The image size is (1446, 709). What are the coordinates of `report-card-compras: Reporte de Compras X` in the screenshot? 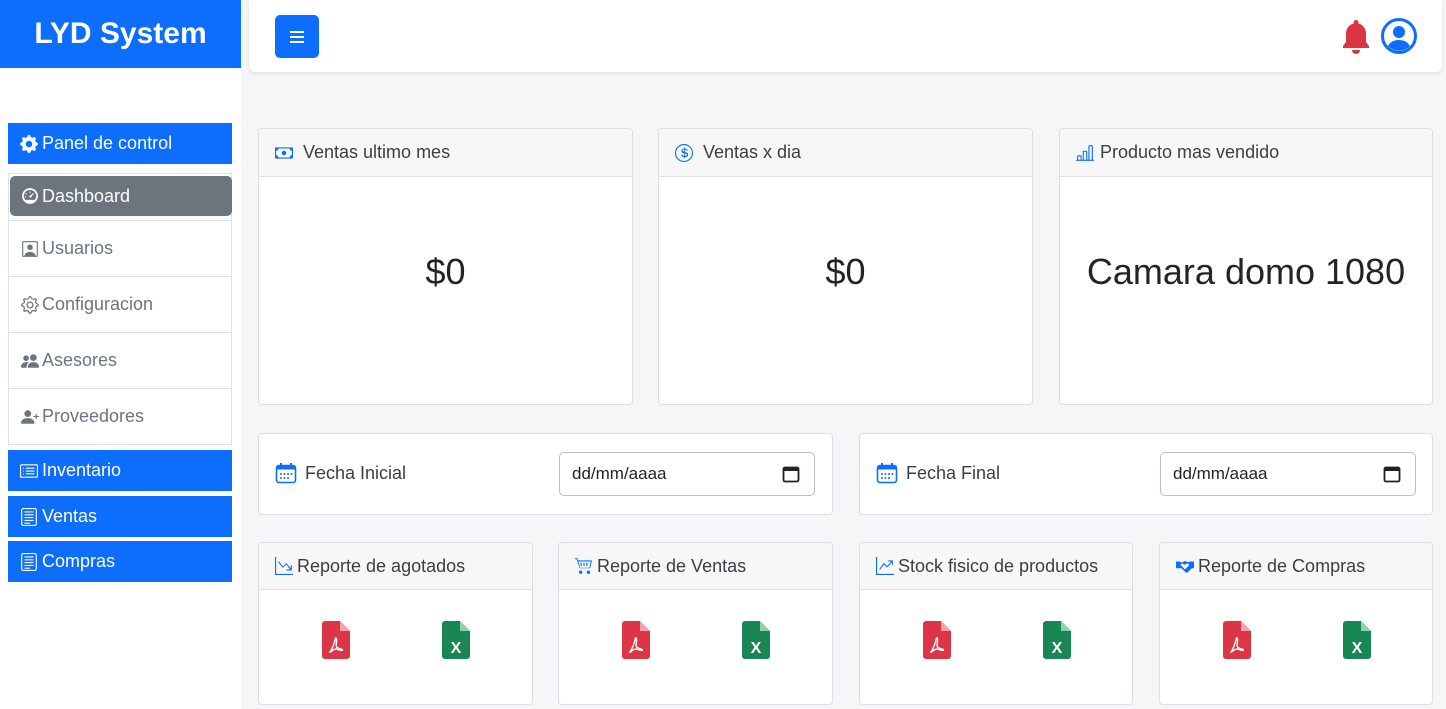 It's located at (1296, 623).